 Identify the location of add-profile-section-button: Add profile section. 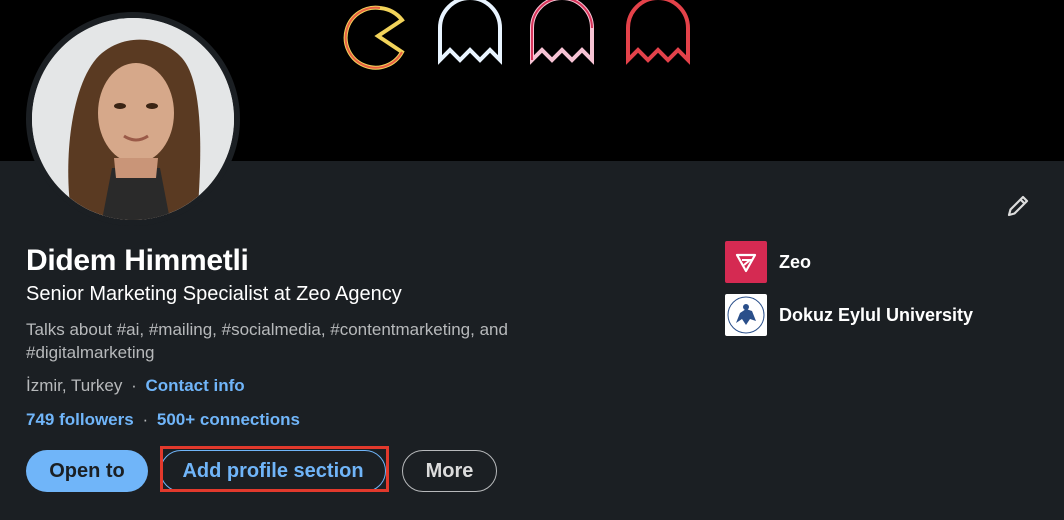
(273, 471).